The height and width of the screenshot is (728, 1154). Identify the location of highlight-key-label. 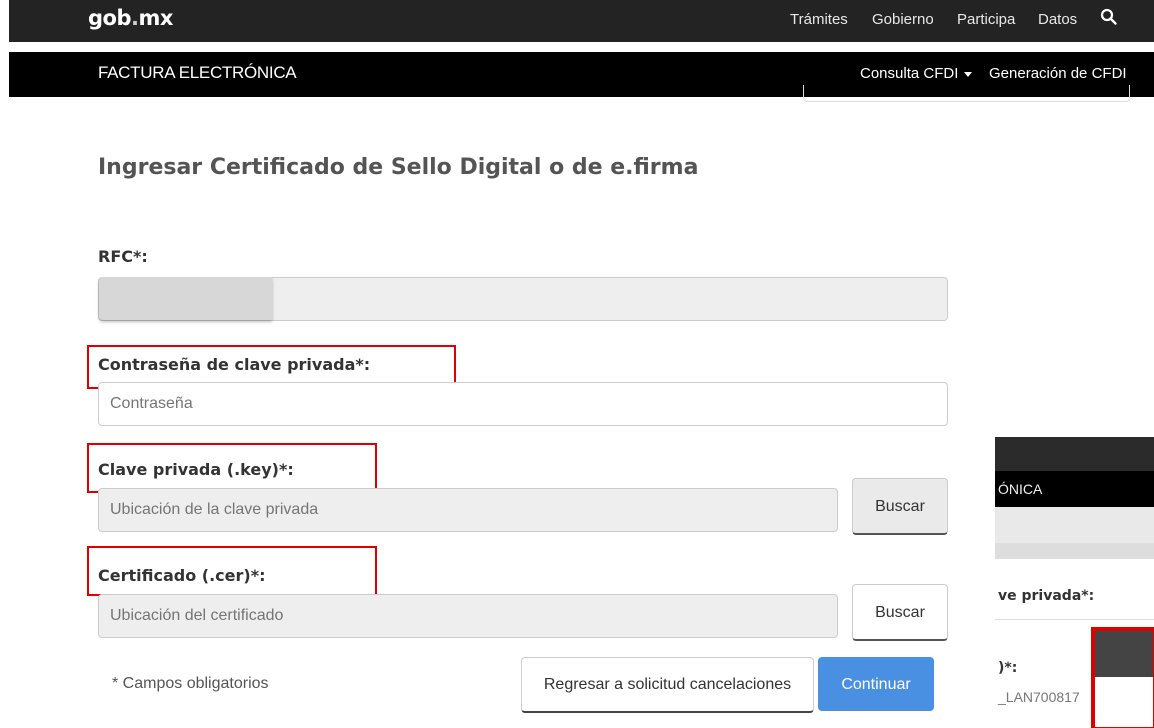
(232, 468).